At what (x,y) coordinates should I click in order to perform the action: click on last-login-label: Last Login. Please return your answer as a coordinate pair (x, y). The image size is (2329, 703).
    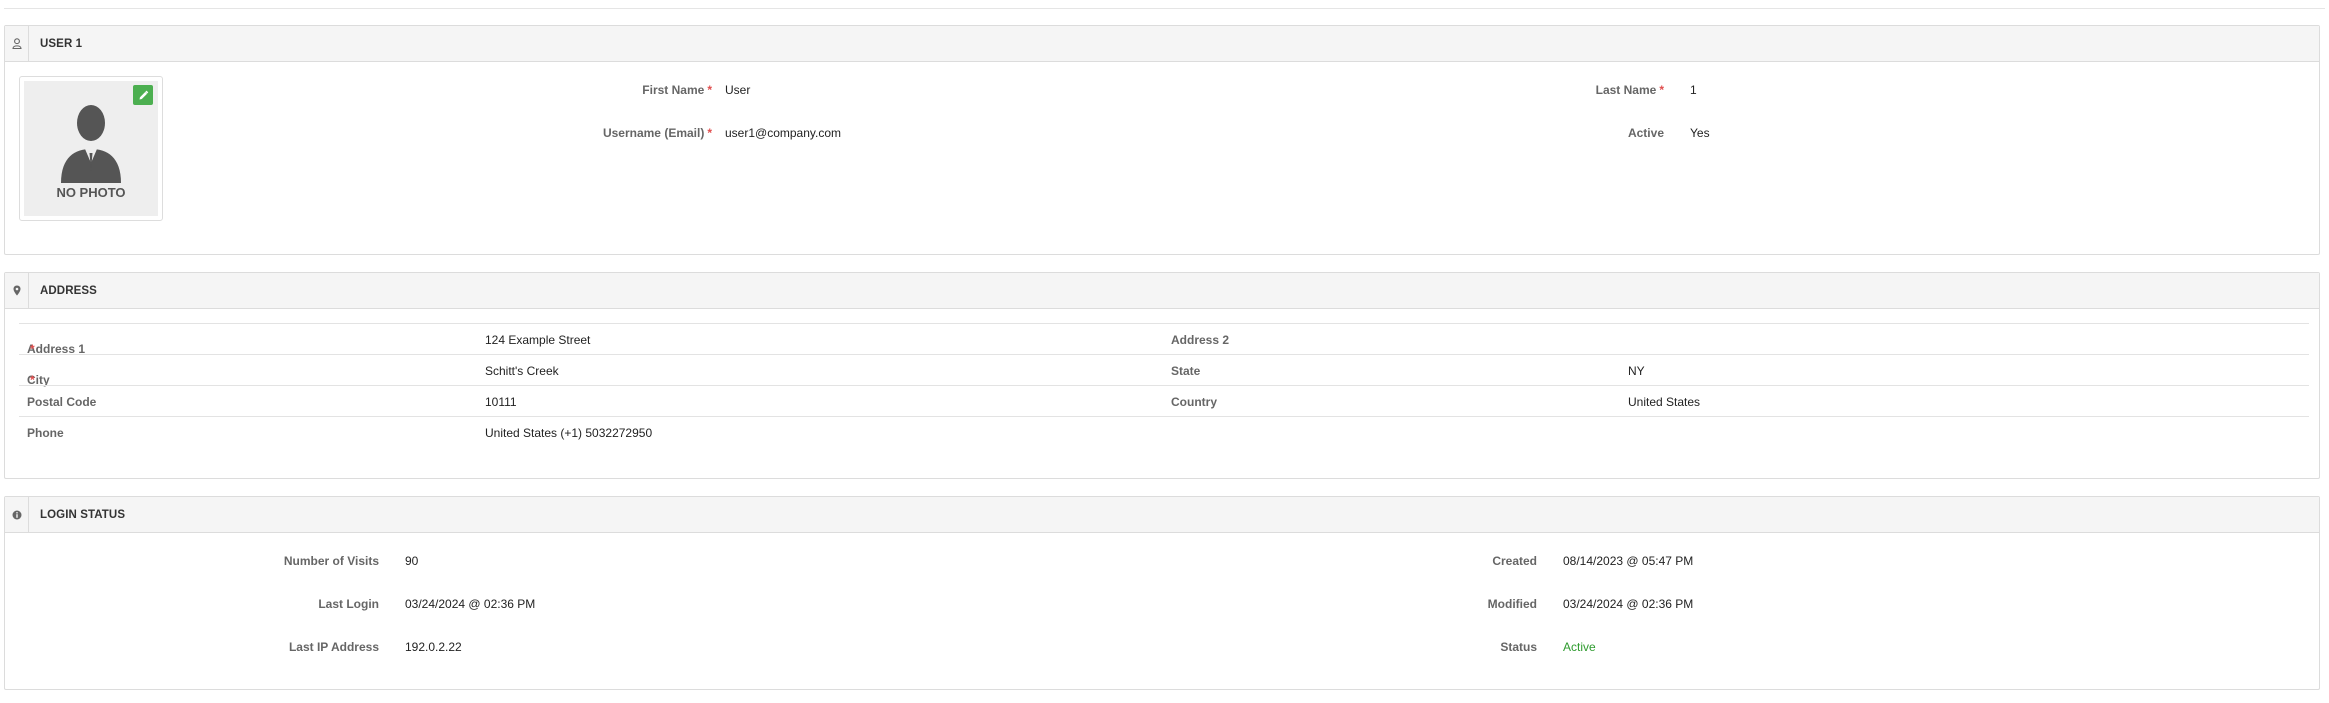
    Looking at the image, I should click on (348, 604).